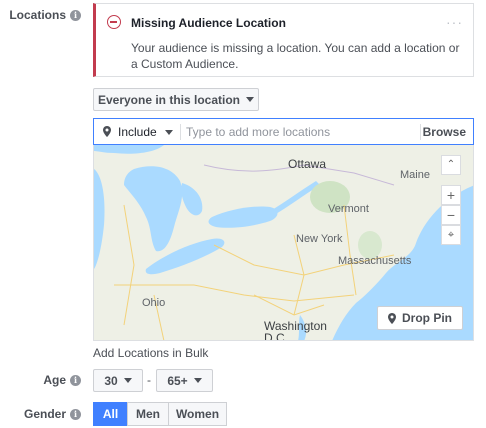  Describe the element at coordinates (176, 99) in the screenshot. I see `location-scope-dropdown: Everyone in this location` at that location.